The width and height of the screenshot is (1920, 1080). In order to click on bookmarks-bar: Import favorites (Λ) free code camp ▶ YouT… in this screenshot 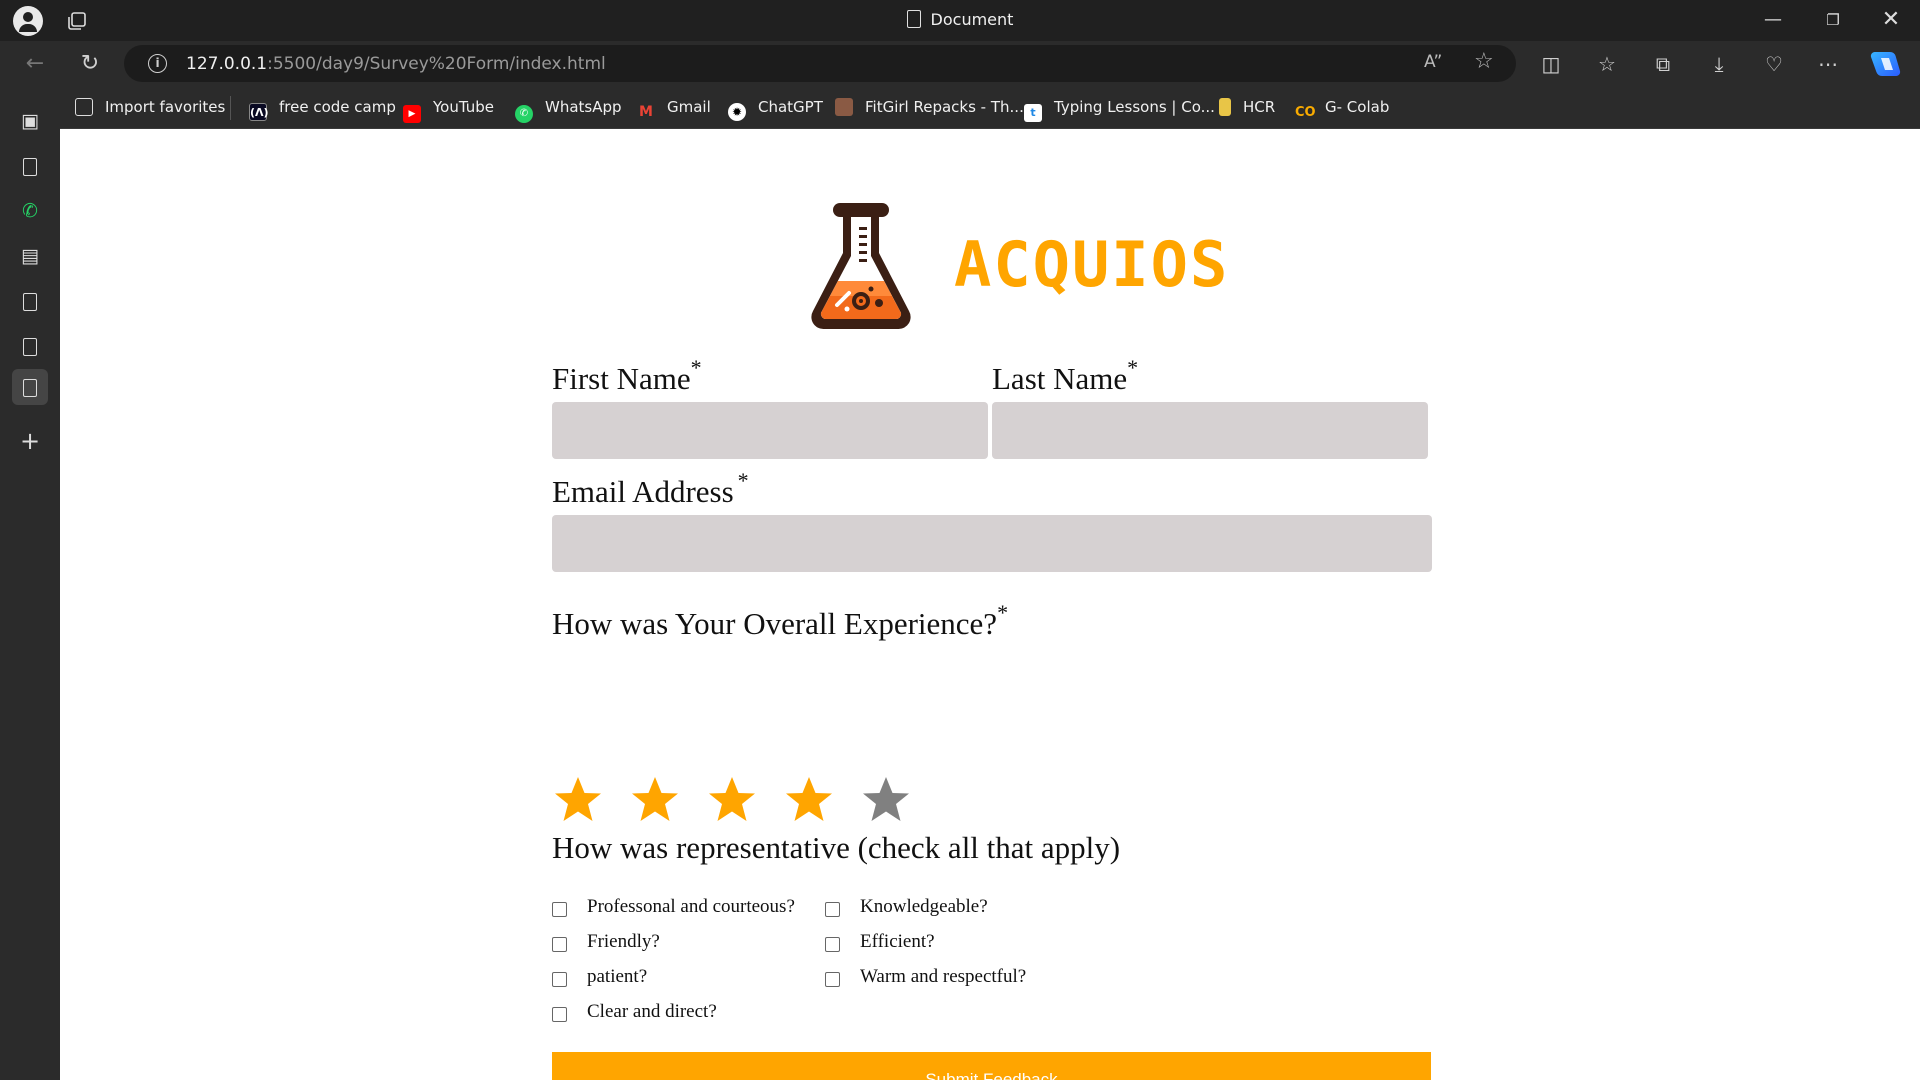, I will do `click(960, 107)`.